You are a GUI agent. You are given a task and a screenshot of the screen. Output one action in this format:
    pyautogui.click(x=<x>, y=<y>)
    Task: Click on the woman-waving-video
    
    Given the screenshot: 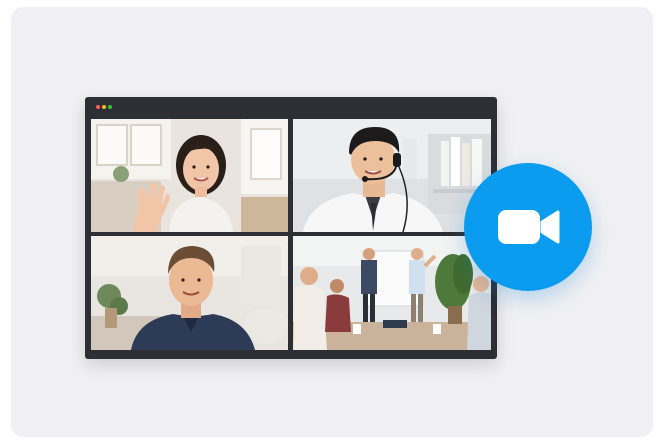 What is the action you would take?
    pyautogui.click(x=189, y=175)
    